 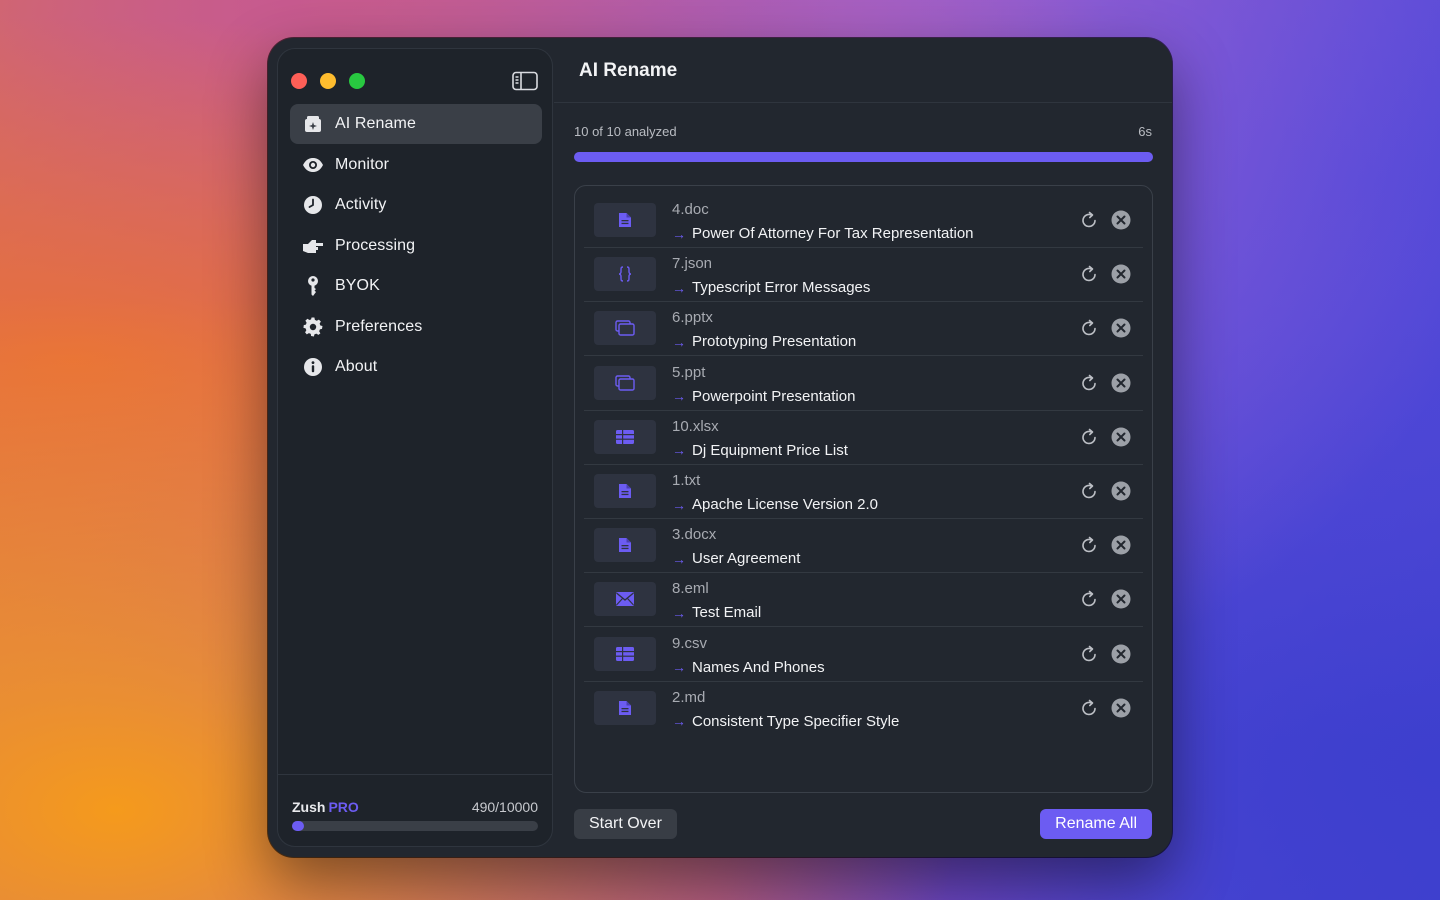 What do you see at coordinates (313, 246) in the screenshot?
I see `hand-point-icon` at bounding box center [313, 246].